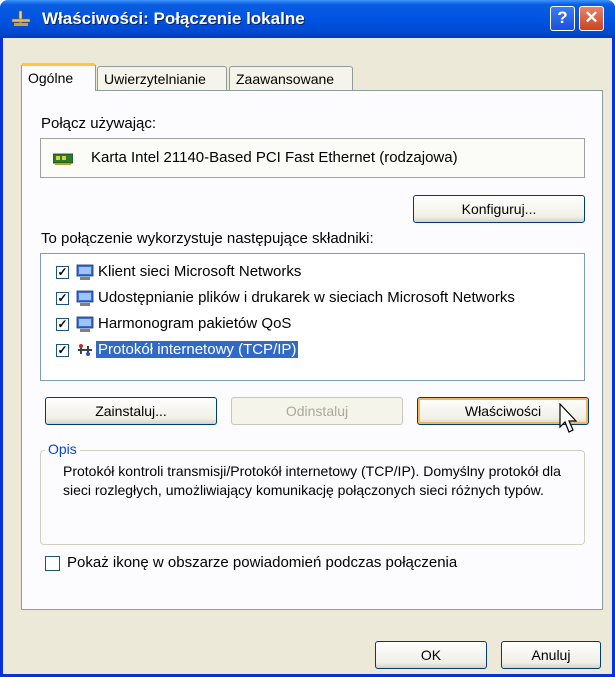  I want to click on tab-authentication: Uwierzytelnianie, so click(162, 78).